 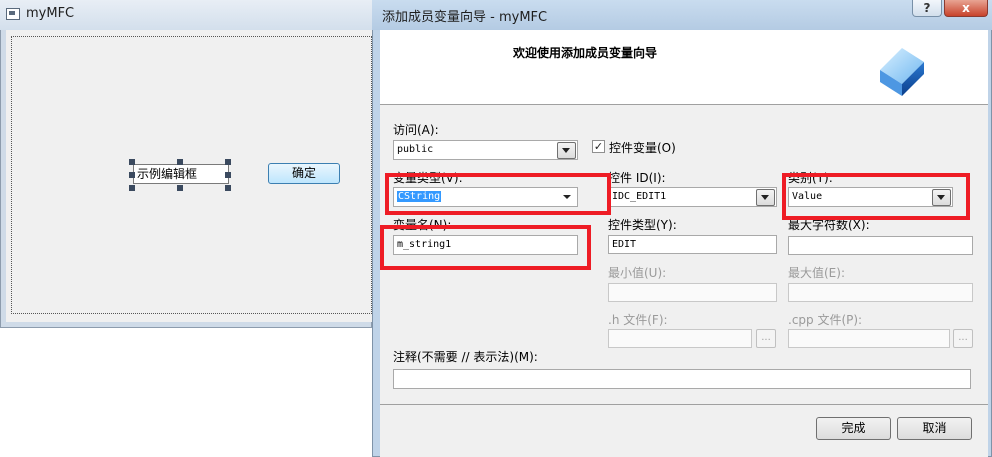 What do you see at coordinates (465, 17) in the screenshot?
I see `dialog-title: 添加成员变量向导 - myMFC` at bounding box center [465, 17].